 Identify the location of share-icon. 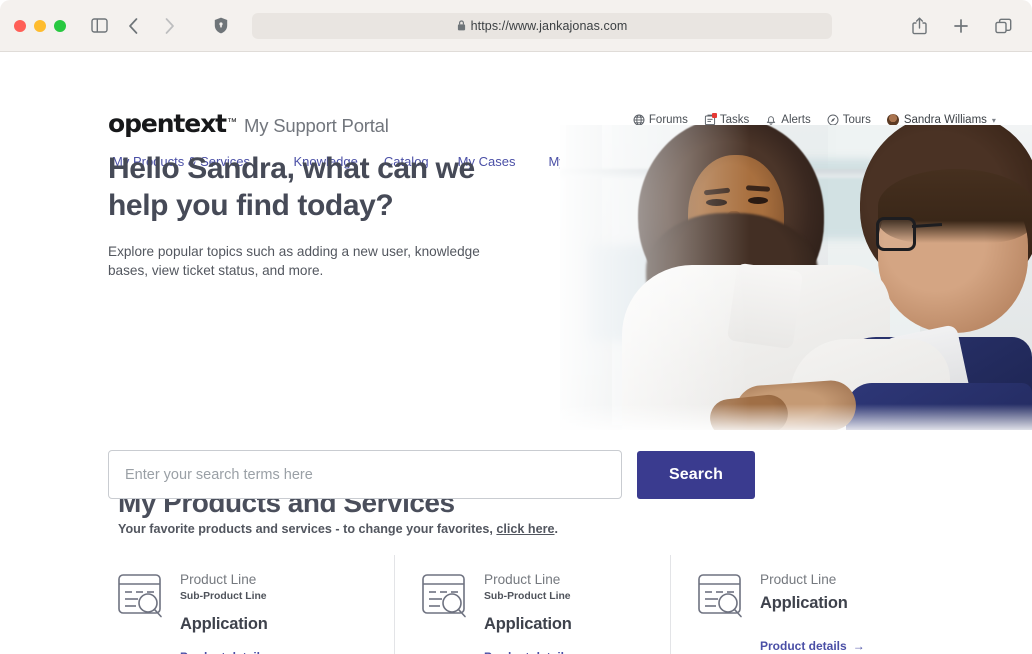
(919, 26).